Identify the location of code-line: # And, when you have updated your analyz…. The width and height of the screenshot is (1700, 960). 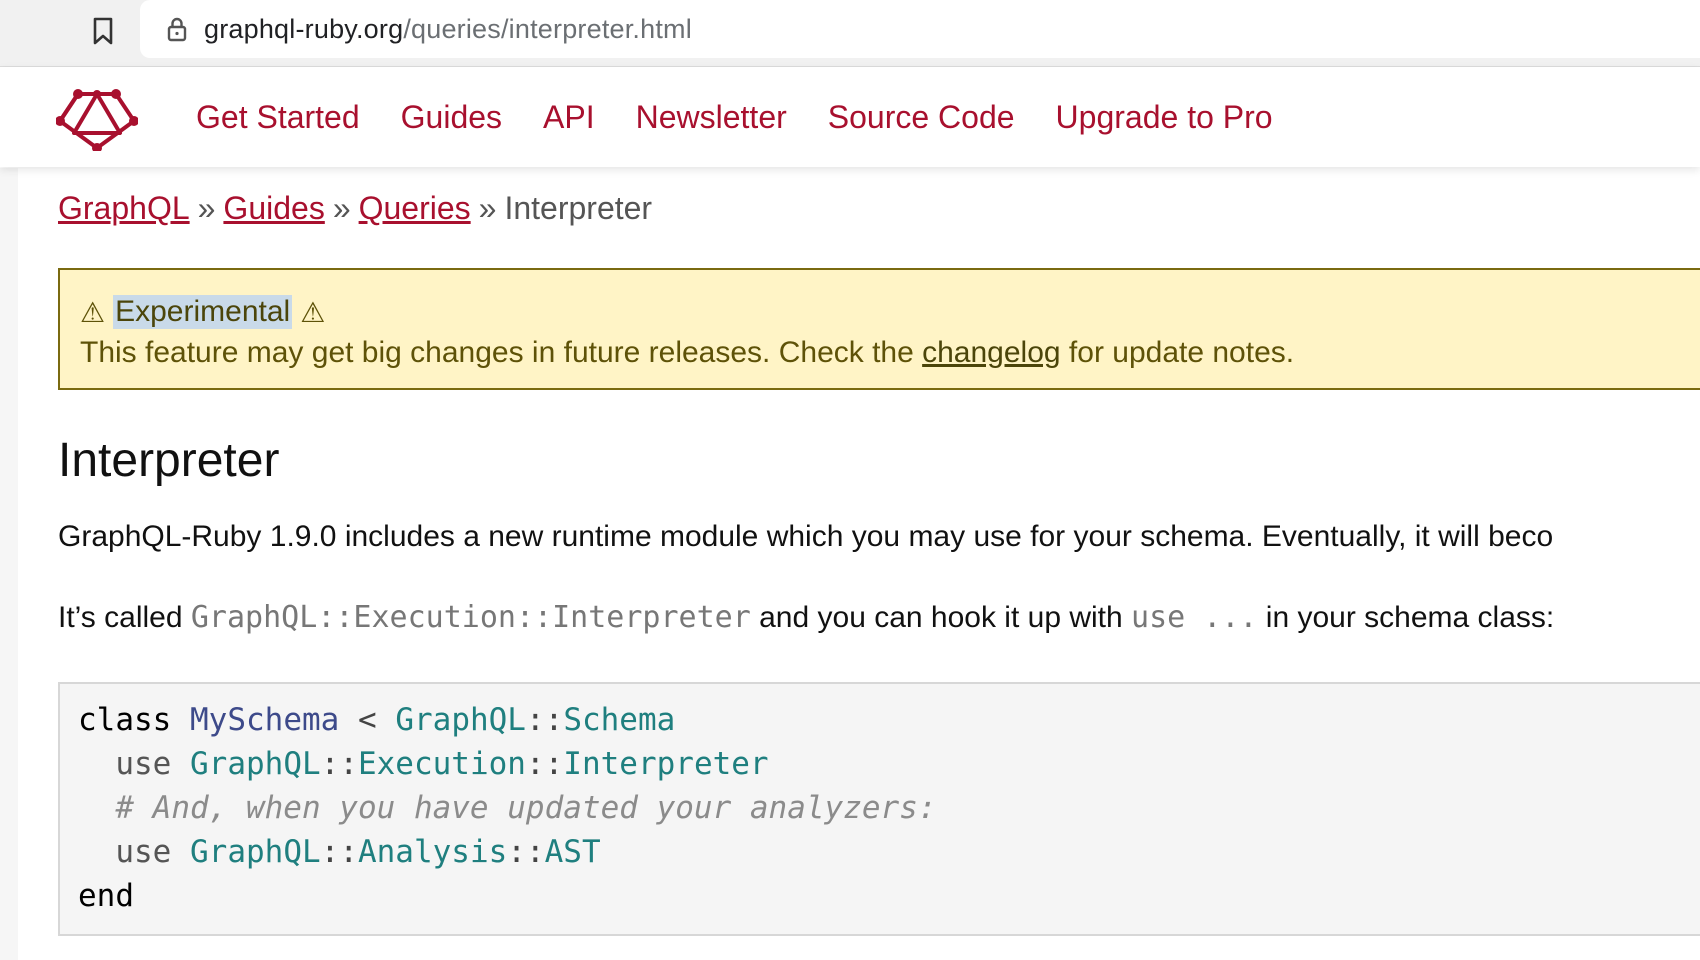
(889, 808).